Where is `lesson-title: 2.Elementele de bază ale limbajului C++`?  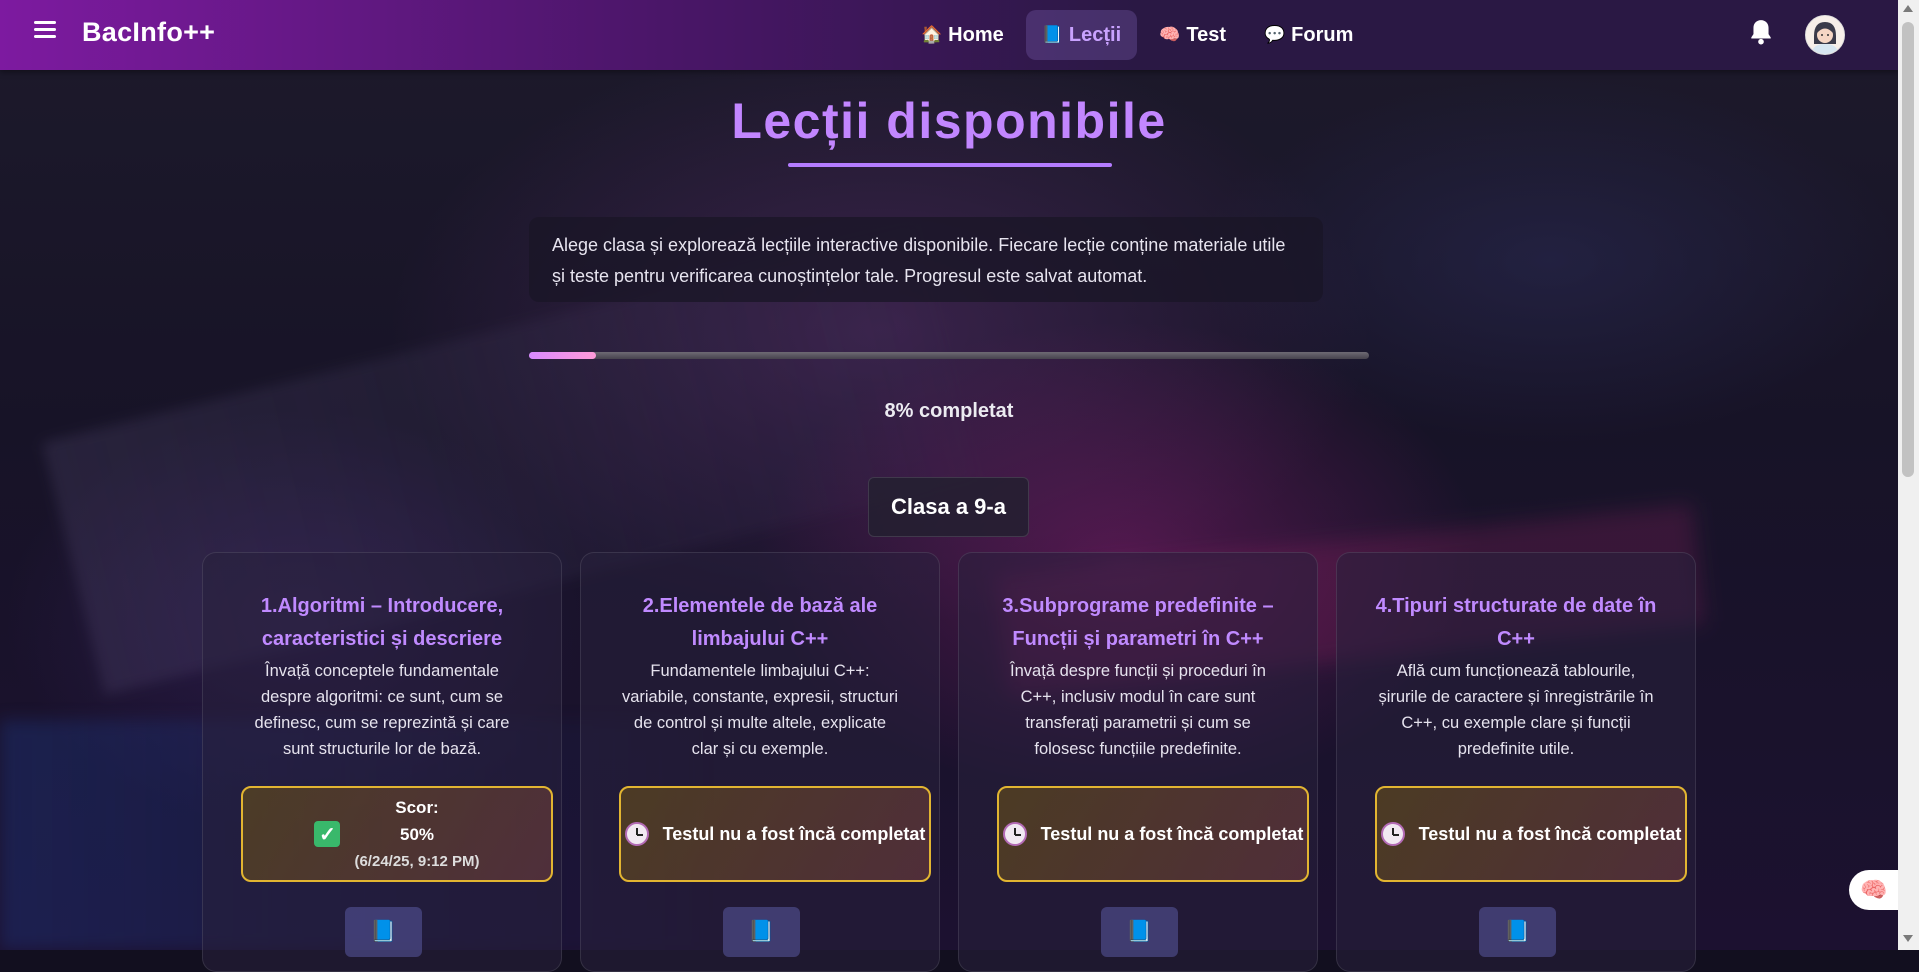
lesson-title: 2.Elementele de bază ale limbajului C++ is located at coordinates (760, 623).